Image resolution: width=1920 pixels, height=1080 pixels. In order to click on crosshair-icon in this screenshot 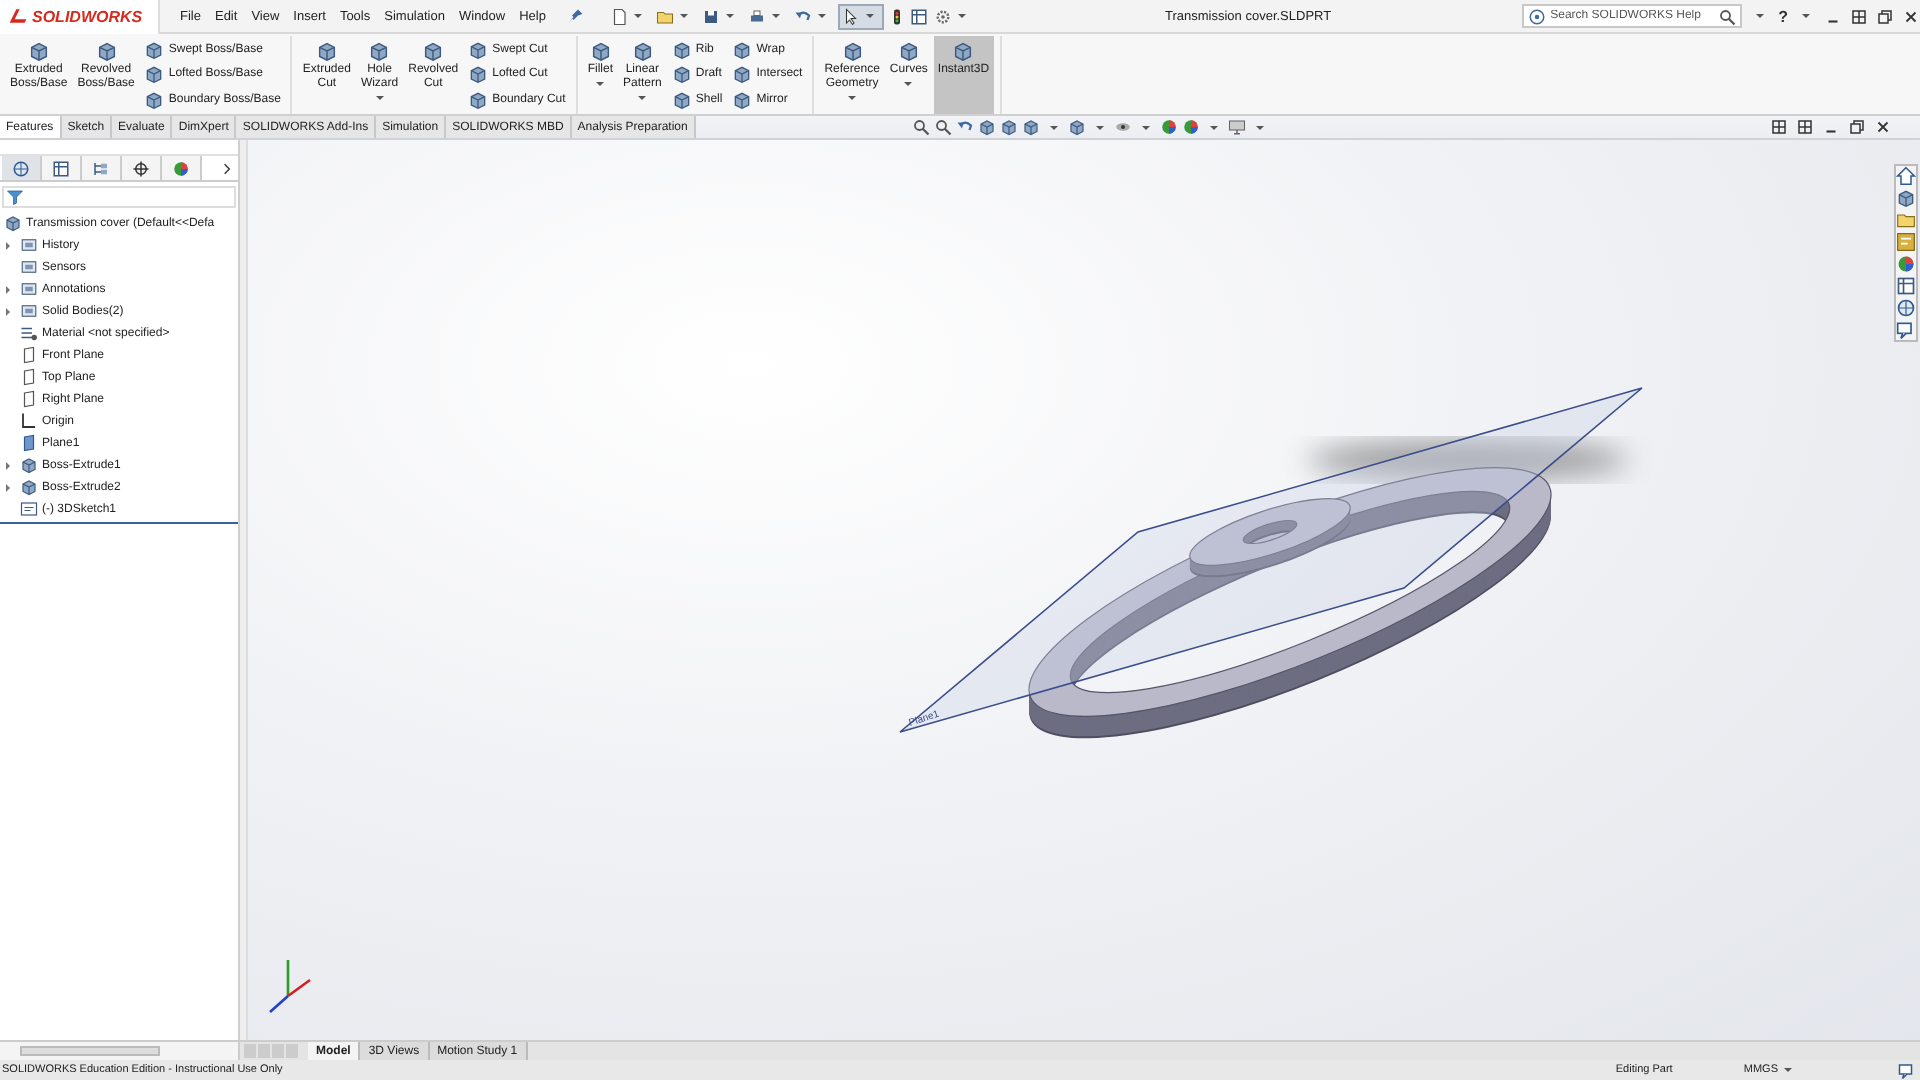, I will do `click(141, 168)`.